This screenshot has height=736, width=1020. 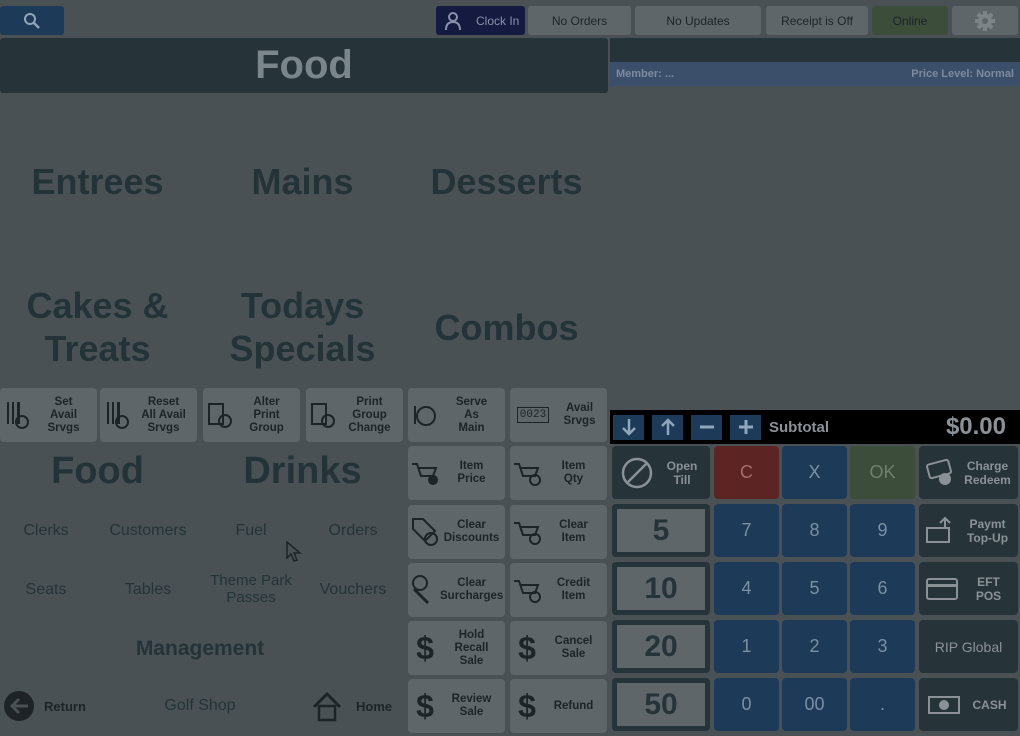 I want to click on key-3: 3, so click(x=882, y=646).